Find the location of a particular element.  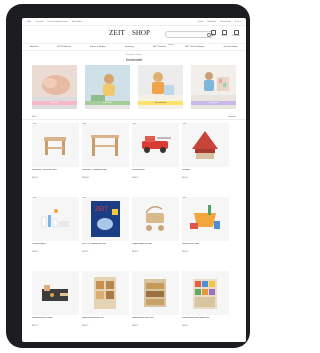

filter-bar: Filter Sortieren is located at coordinates (134, 117).